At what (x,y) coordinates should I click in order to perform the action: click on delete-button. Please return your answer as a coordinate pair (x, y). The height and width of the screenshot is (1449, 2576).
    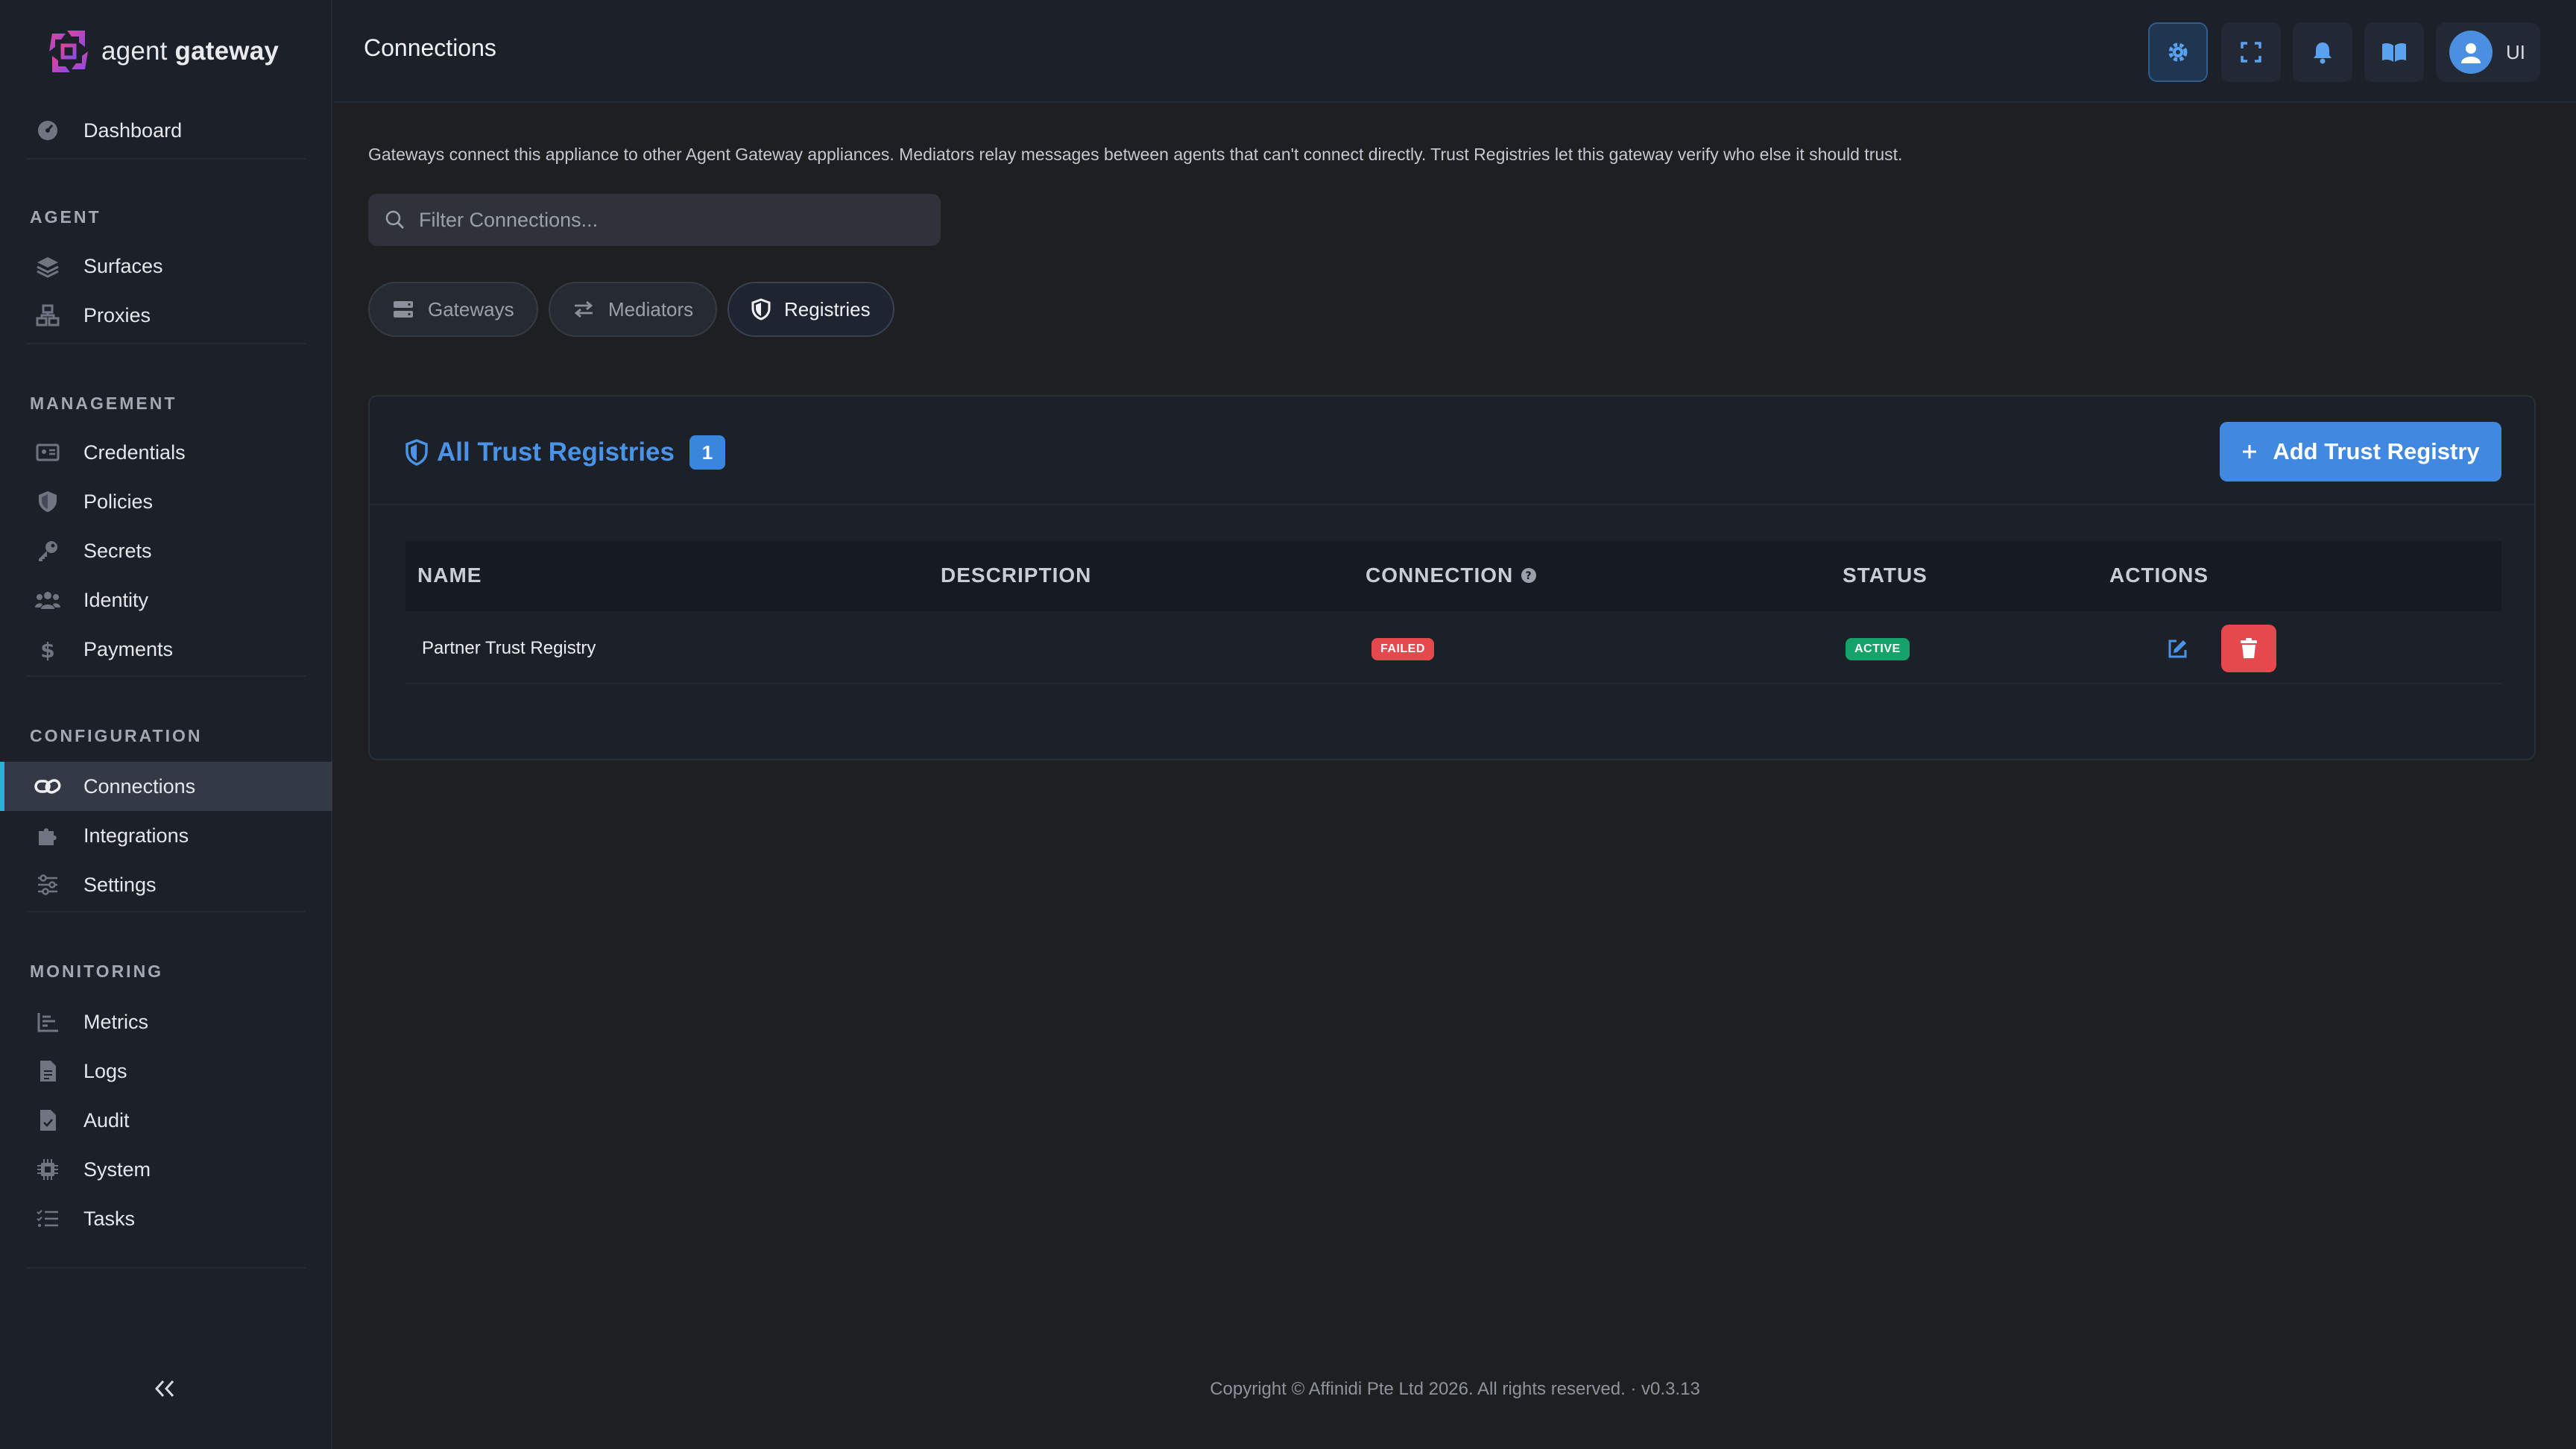
    Looking at the image, I should click on (2248, 648).